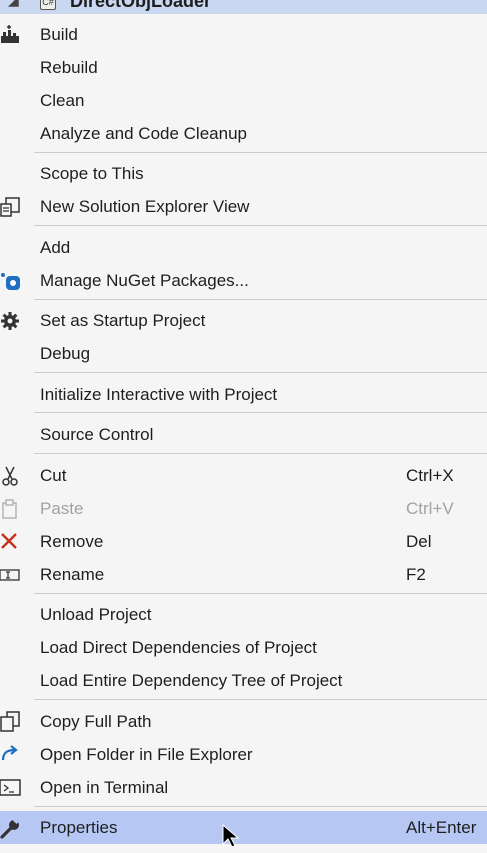  What do you see at coordinates (11, 207) in the screenshot?
I see `new-view-icon` at bounding box center [11, 207].